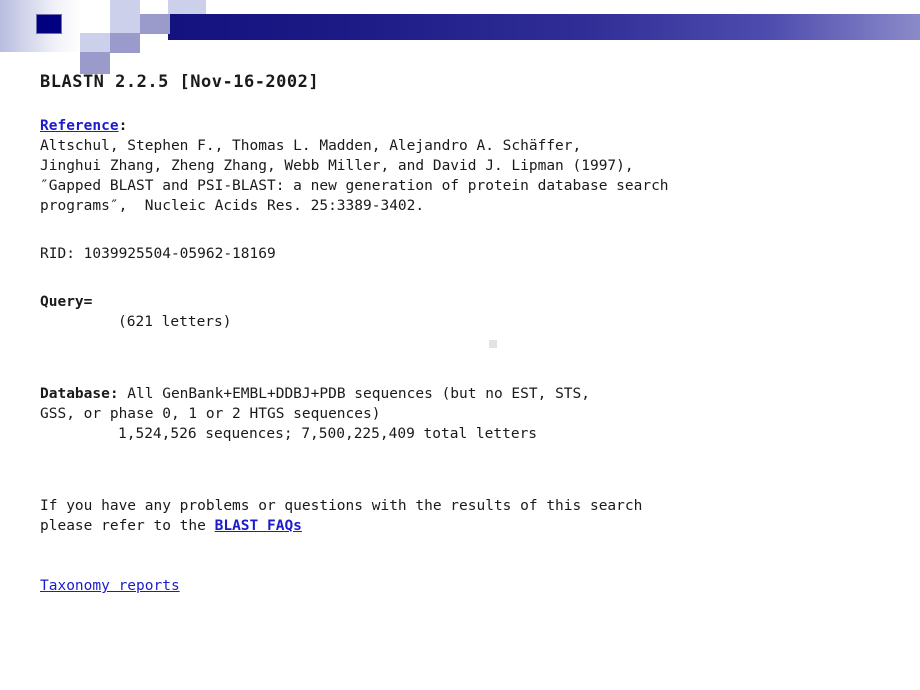 This screenshot has width=920, height=690. I want to click on rid-line: RID: 1039925504-05962-18169, so click(158, 254).